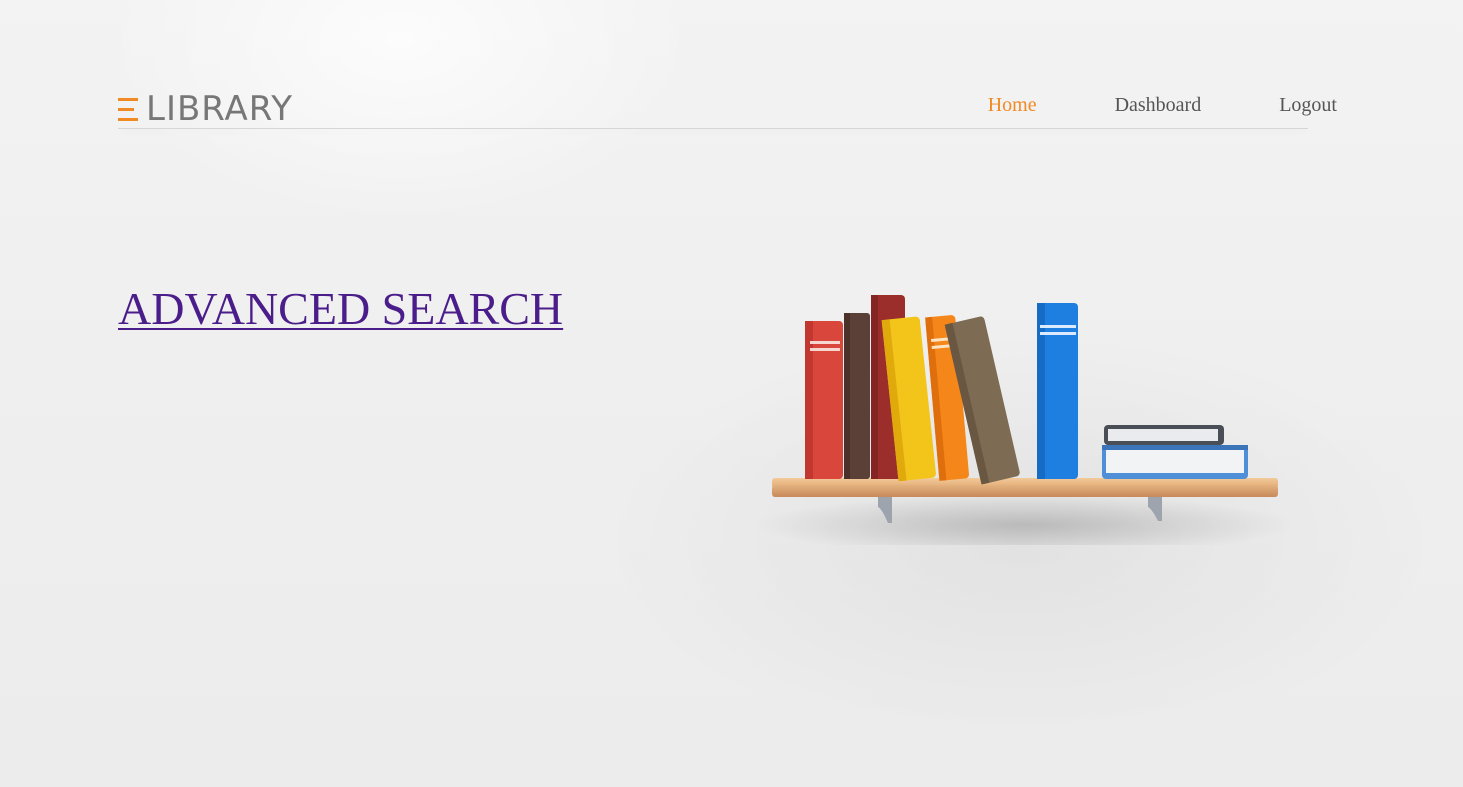  I want to click on site-logo: LIBRARY, so click(205, 109).